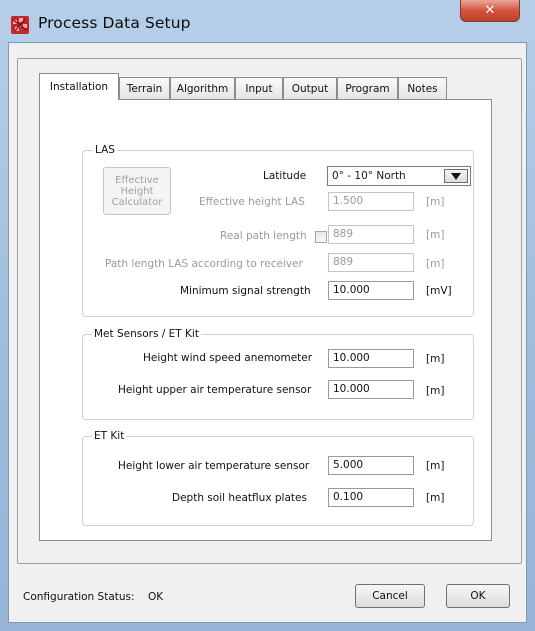 The image size is (535, 631). I want to click on las-group-title: LAS, so click(105, 150).